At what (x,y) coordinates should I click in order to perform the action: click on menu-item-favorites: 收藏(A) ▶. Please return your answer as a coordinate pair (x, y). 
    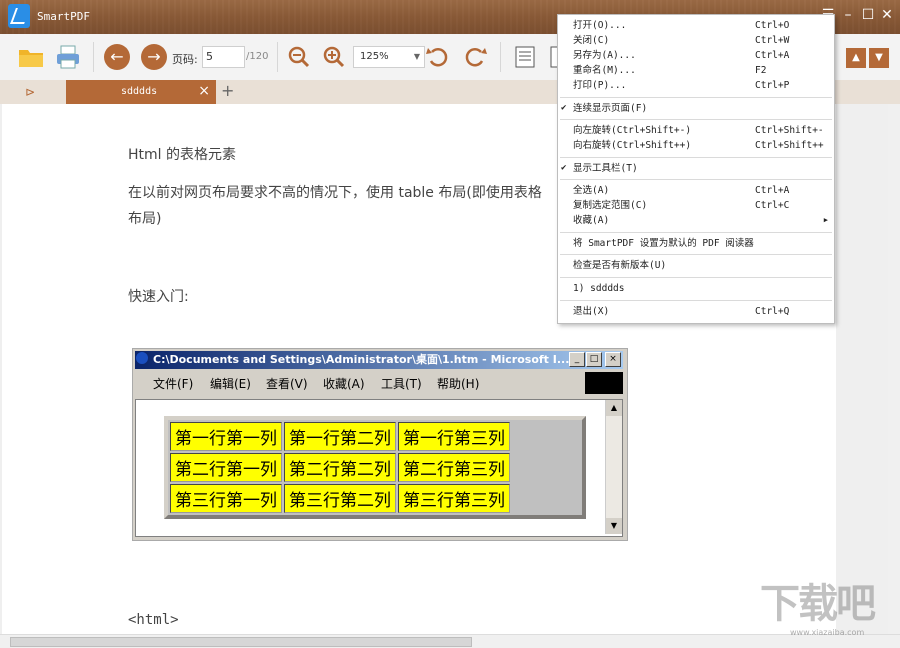
    Looking at the image, I should click on (696, 220).